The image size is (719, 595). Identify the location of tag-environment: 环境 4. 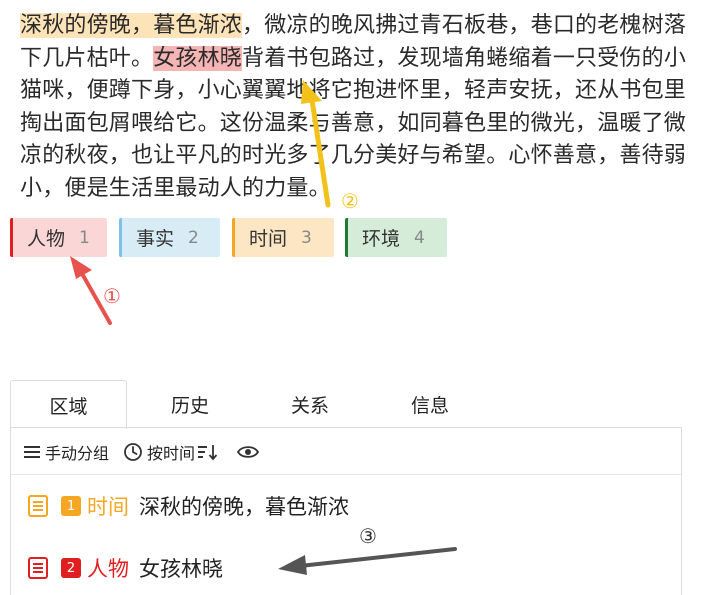
(396, 237).